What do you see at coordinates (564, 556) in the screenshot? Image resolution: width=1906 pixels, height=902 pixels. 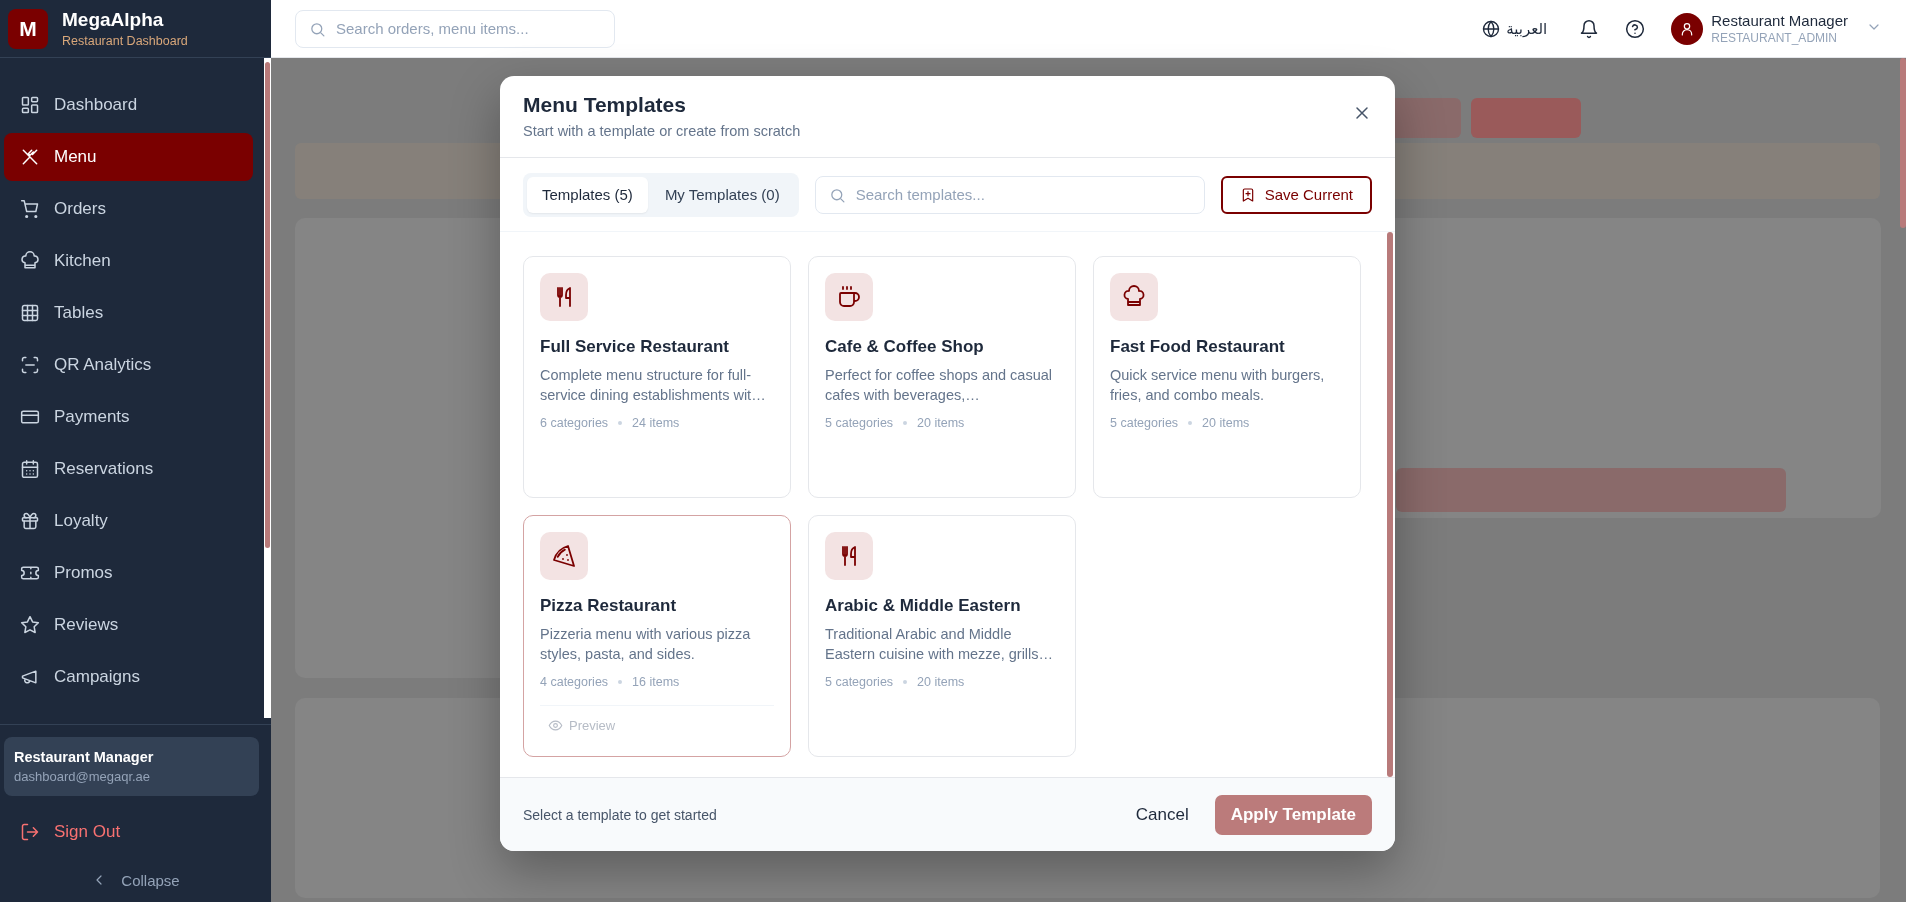 I see `pizza-slice-icon` at bounding box center [564, 556].